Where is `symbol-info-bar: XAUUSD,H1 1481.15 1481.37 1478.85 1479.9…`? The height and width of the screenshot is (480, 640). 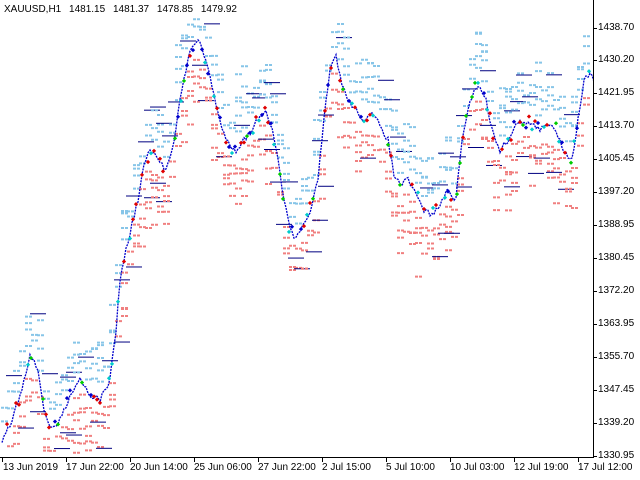 symbol-info-bar: XAUUSD,H1 1481.15 1481.37 1478.85 1479.9… is located at coordinates (123, 9).